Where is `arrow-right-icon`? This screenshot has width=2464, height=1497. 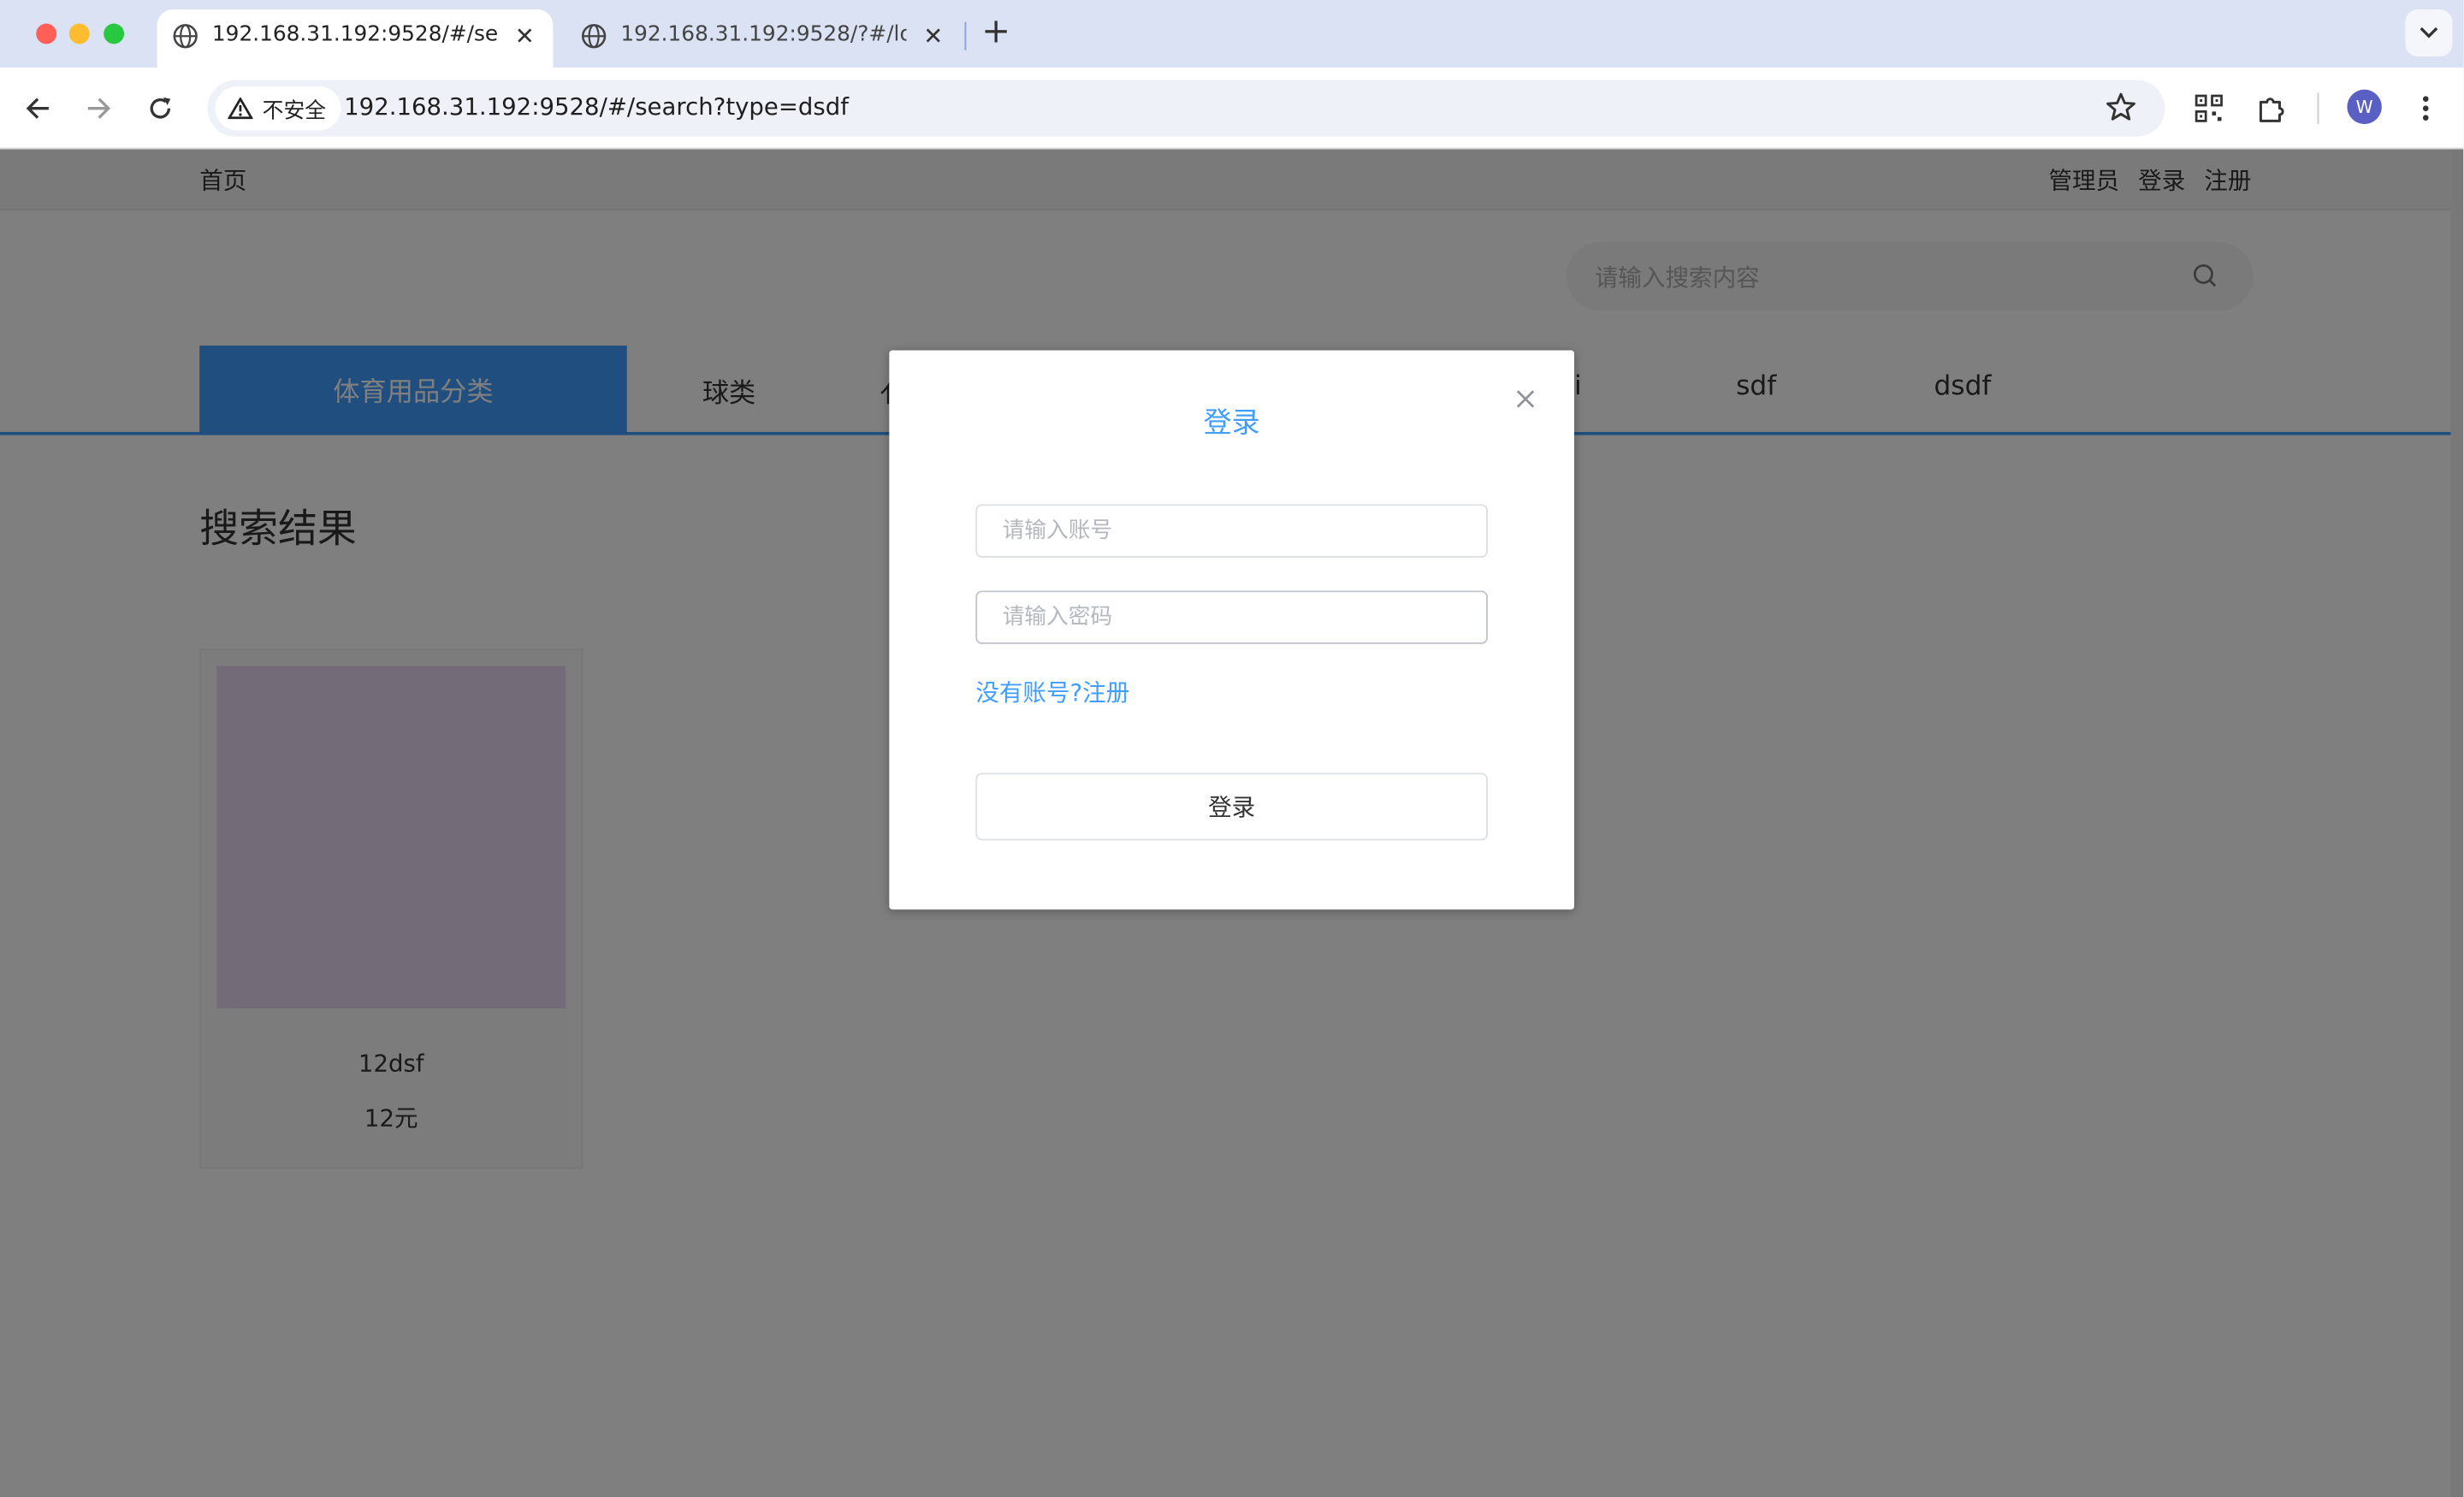 arrow-right-icon is located at coordinates (99, 108).